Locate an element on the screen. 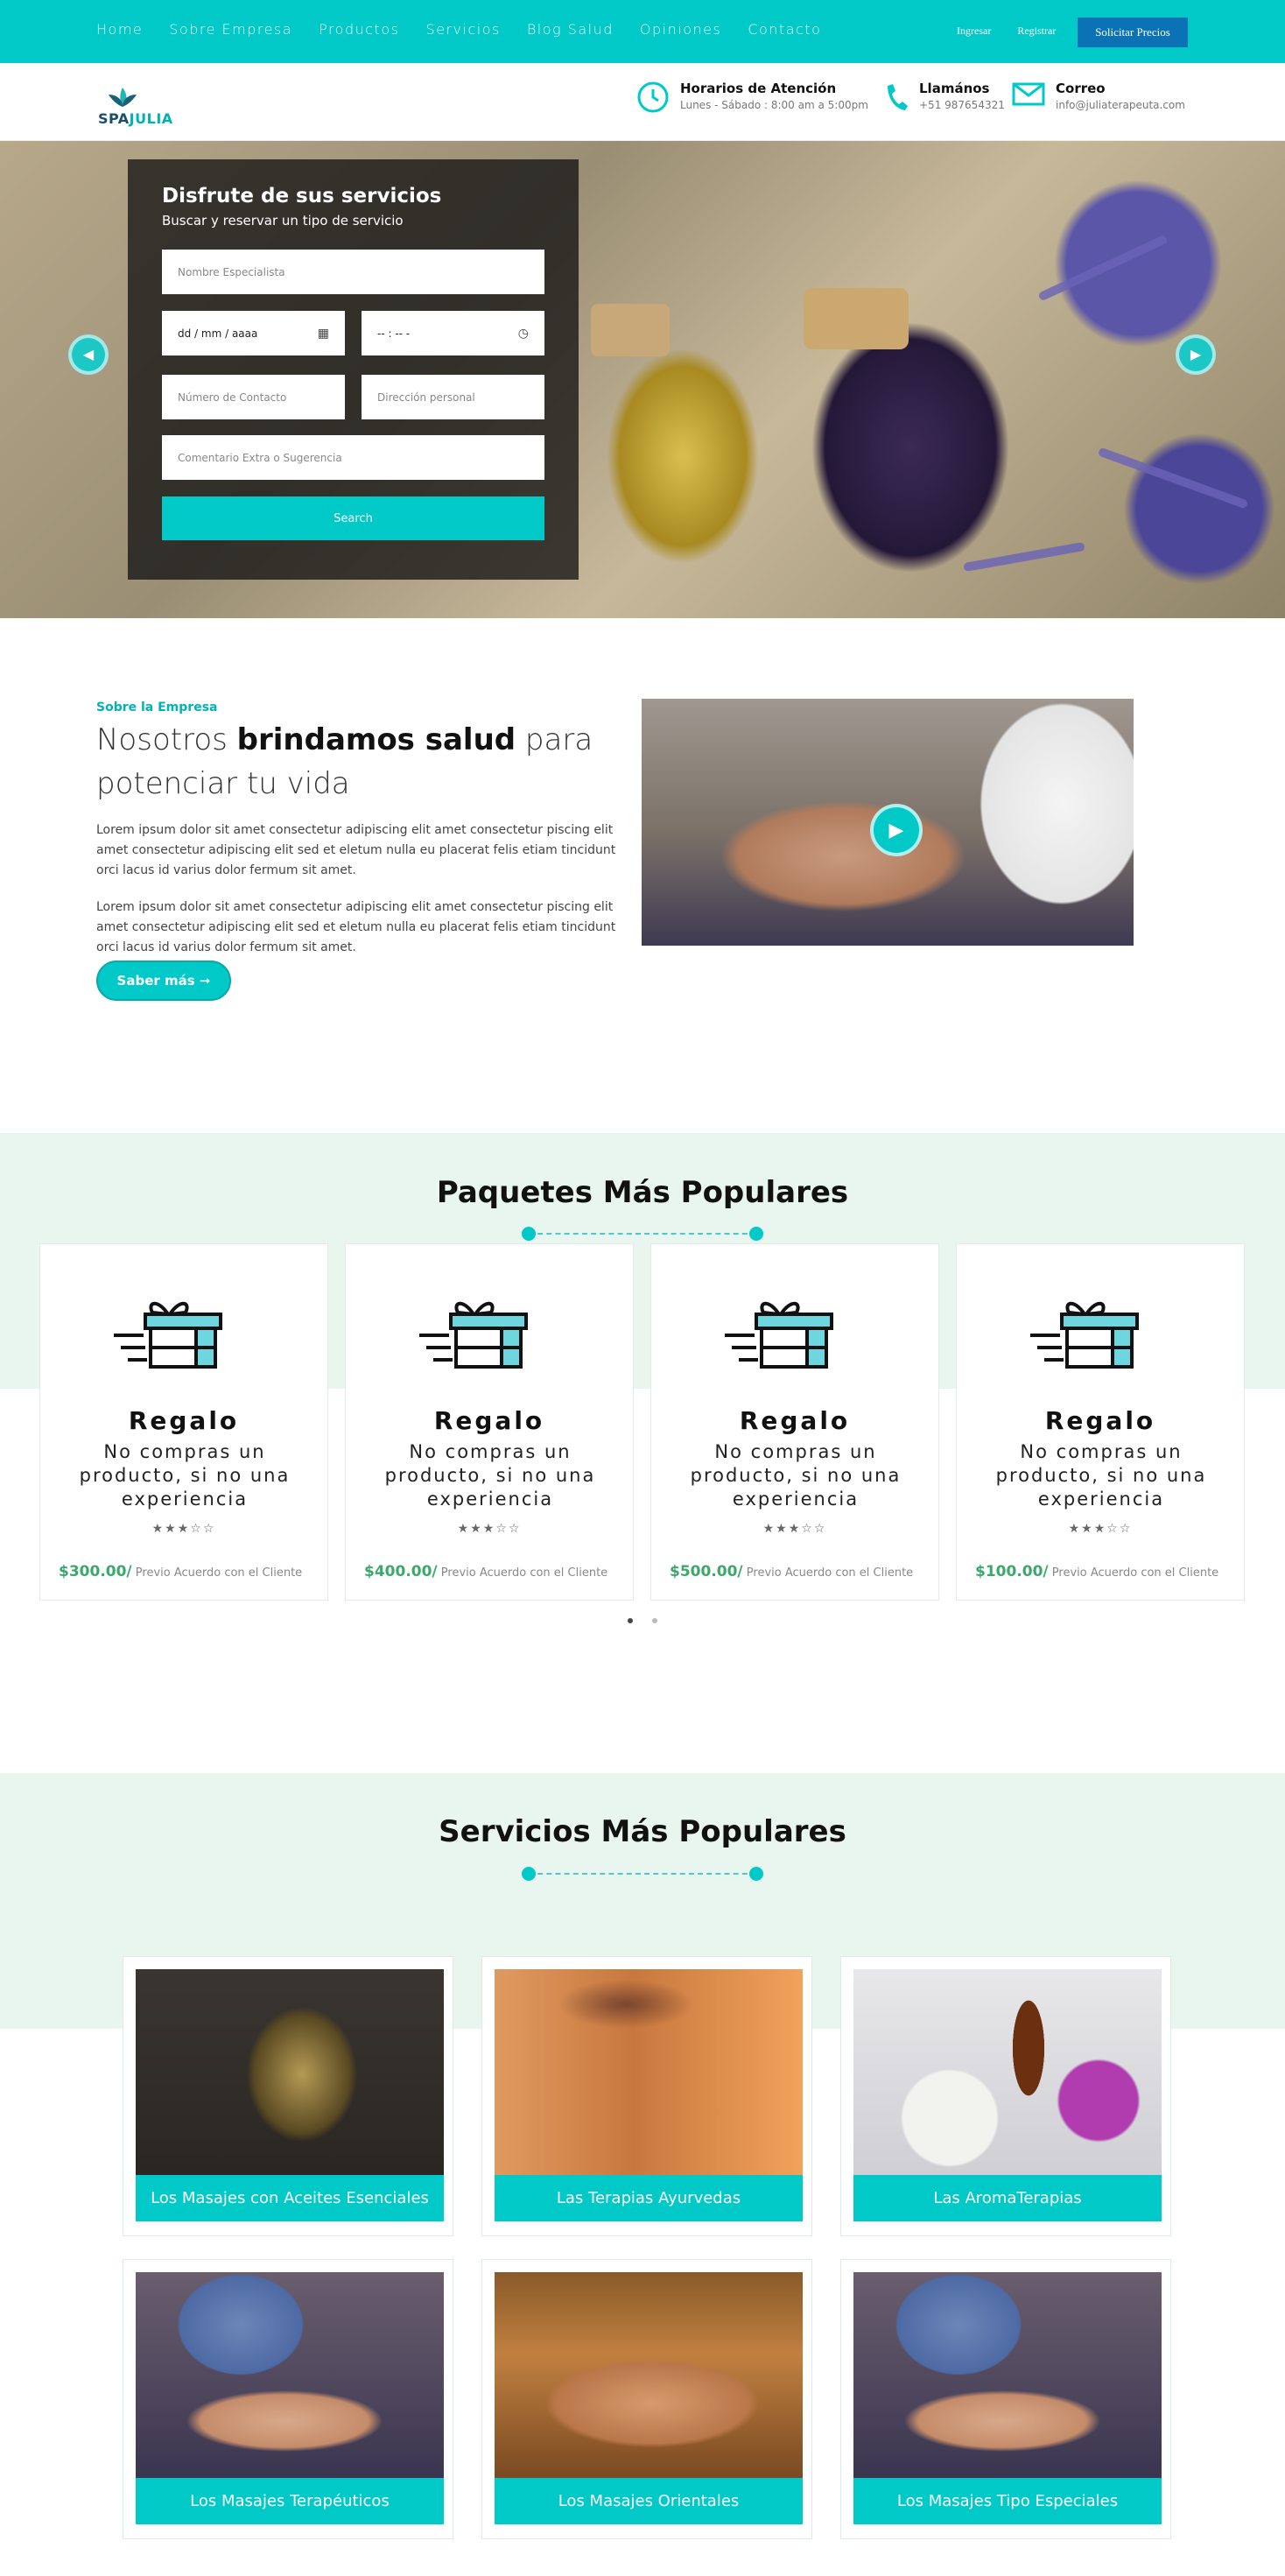  clock-icon: ◷ is located at coordinates (523, 334).